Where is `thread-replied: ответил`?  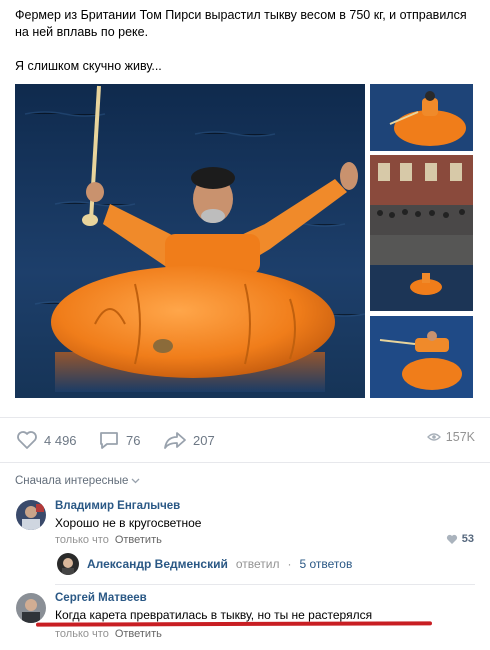
thread-replied: ответил is located at coordinates (257, 564).